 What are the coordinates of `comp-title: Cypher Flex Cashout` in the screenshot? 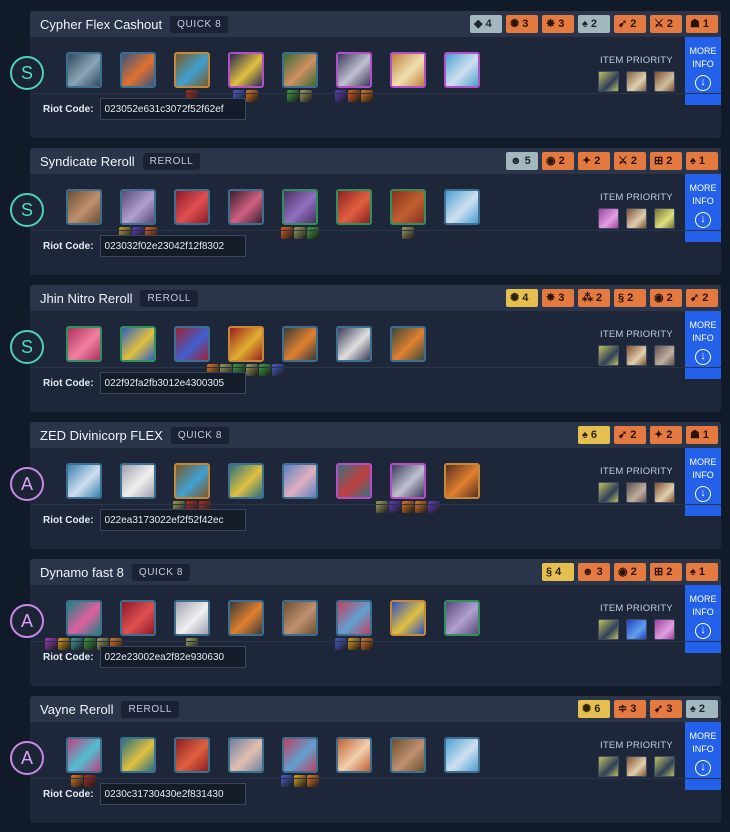 It's located at (101, 24).